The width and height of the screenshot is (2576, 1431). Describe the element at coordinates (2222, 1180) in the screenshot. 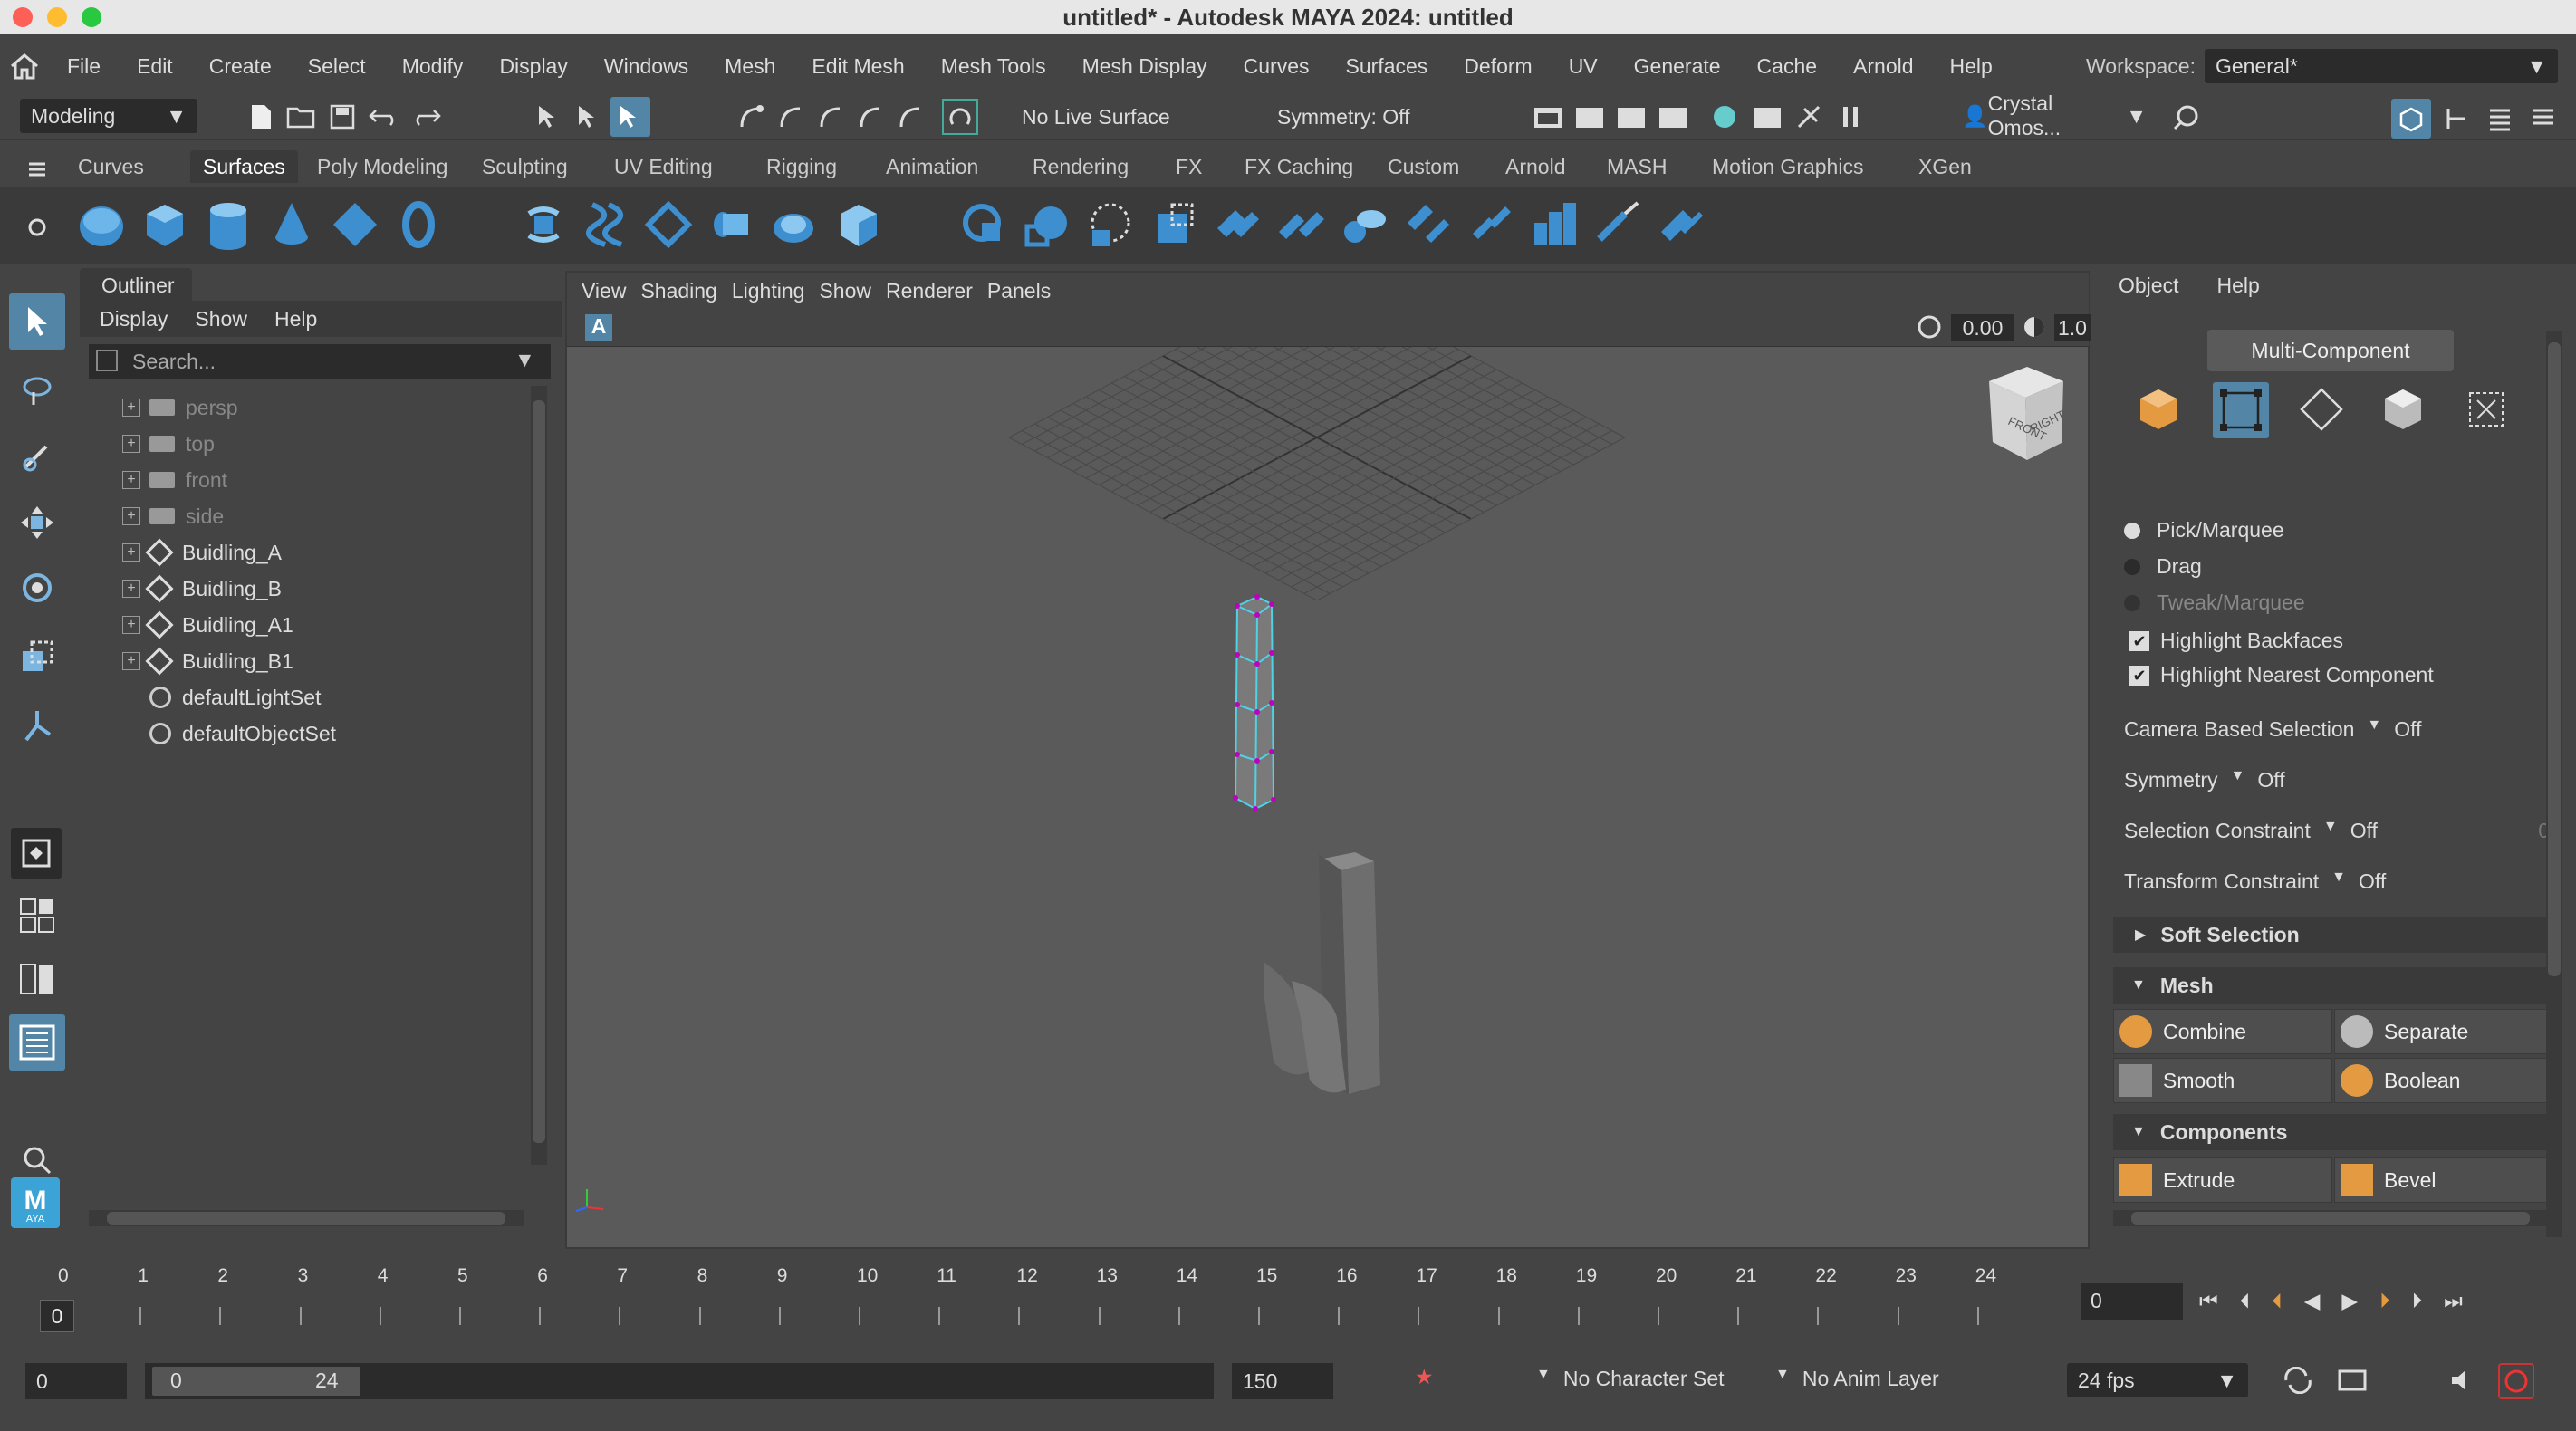

I see `extrude-button: Extrude` at that location.